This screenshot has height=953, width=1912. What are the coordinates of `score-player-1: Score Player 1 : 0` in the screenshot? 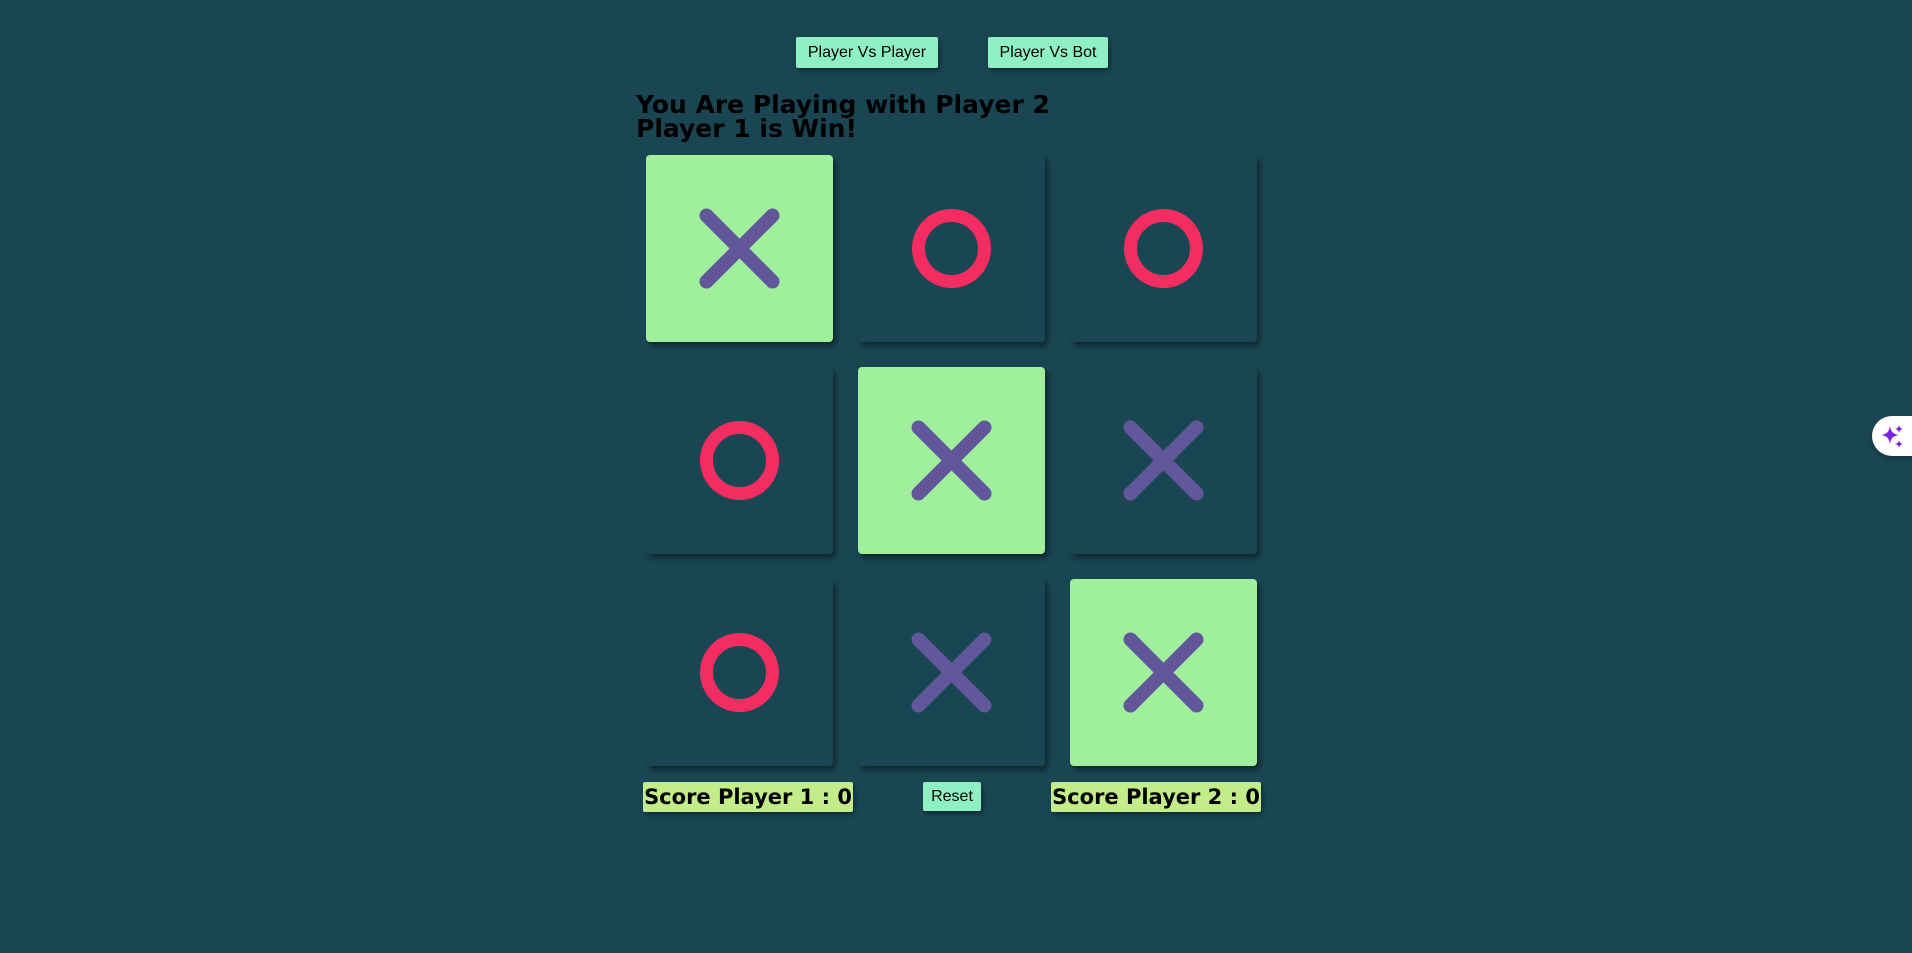 It's located at (748, 797).